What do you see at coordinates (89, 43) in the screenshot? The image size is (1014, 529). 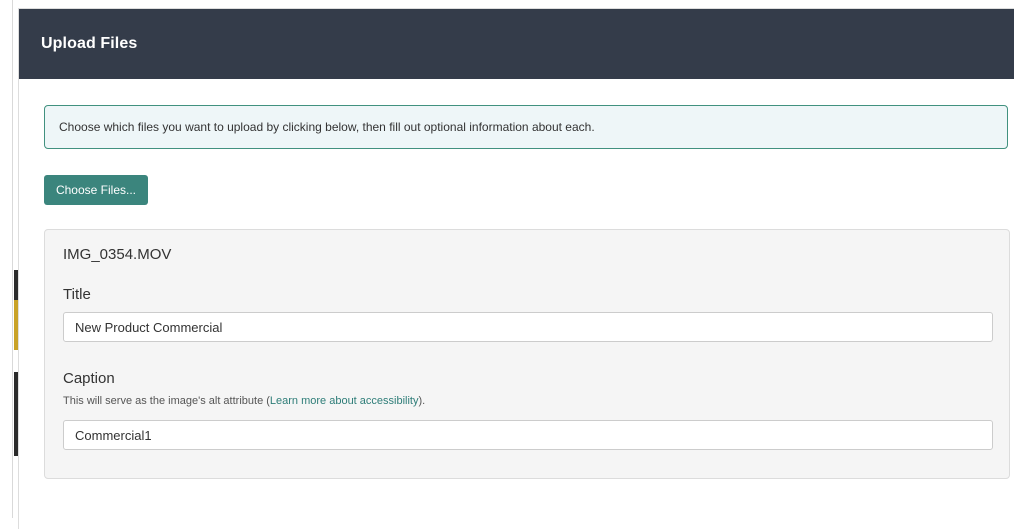 I see `modal-title: Upload Files` at bounding box center [89, 43].